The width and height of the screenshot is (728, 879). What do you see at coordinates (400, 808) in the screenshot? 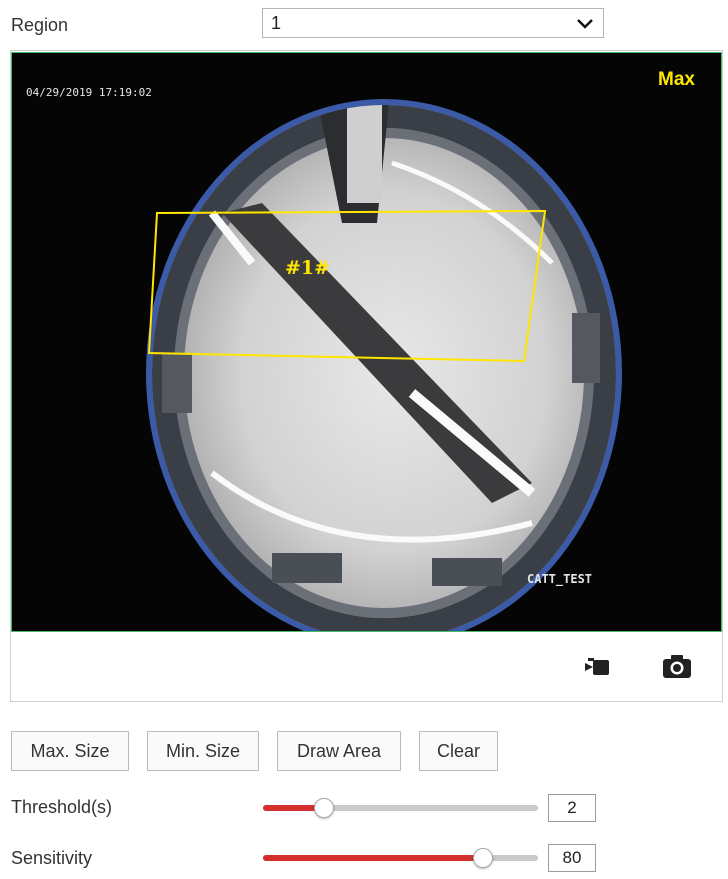
I see `threshold-slider` at bounding box center [400, 808].